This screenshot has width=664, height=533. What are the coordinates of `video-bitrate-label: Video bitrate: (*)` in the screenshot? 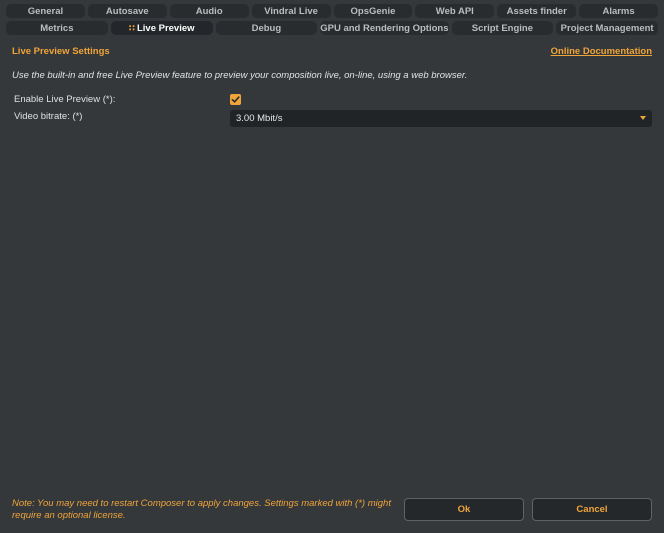 It's located at (48, 116).